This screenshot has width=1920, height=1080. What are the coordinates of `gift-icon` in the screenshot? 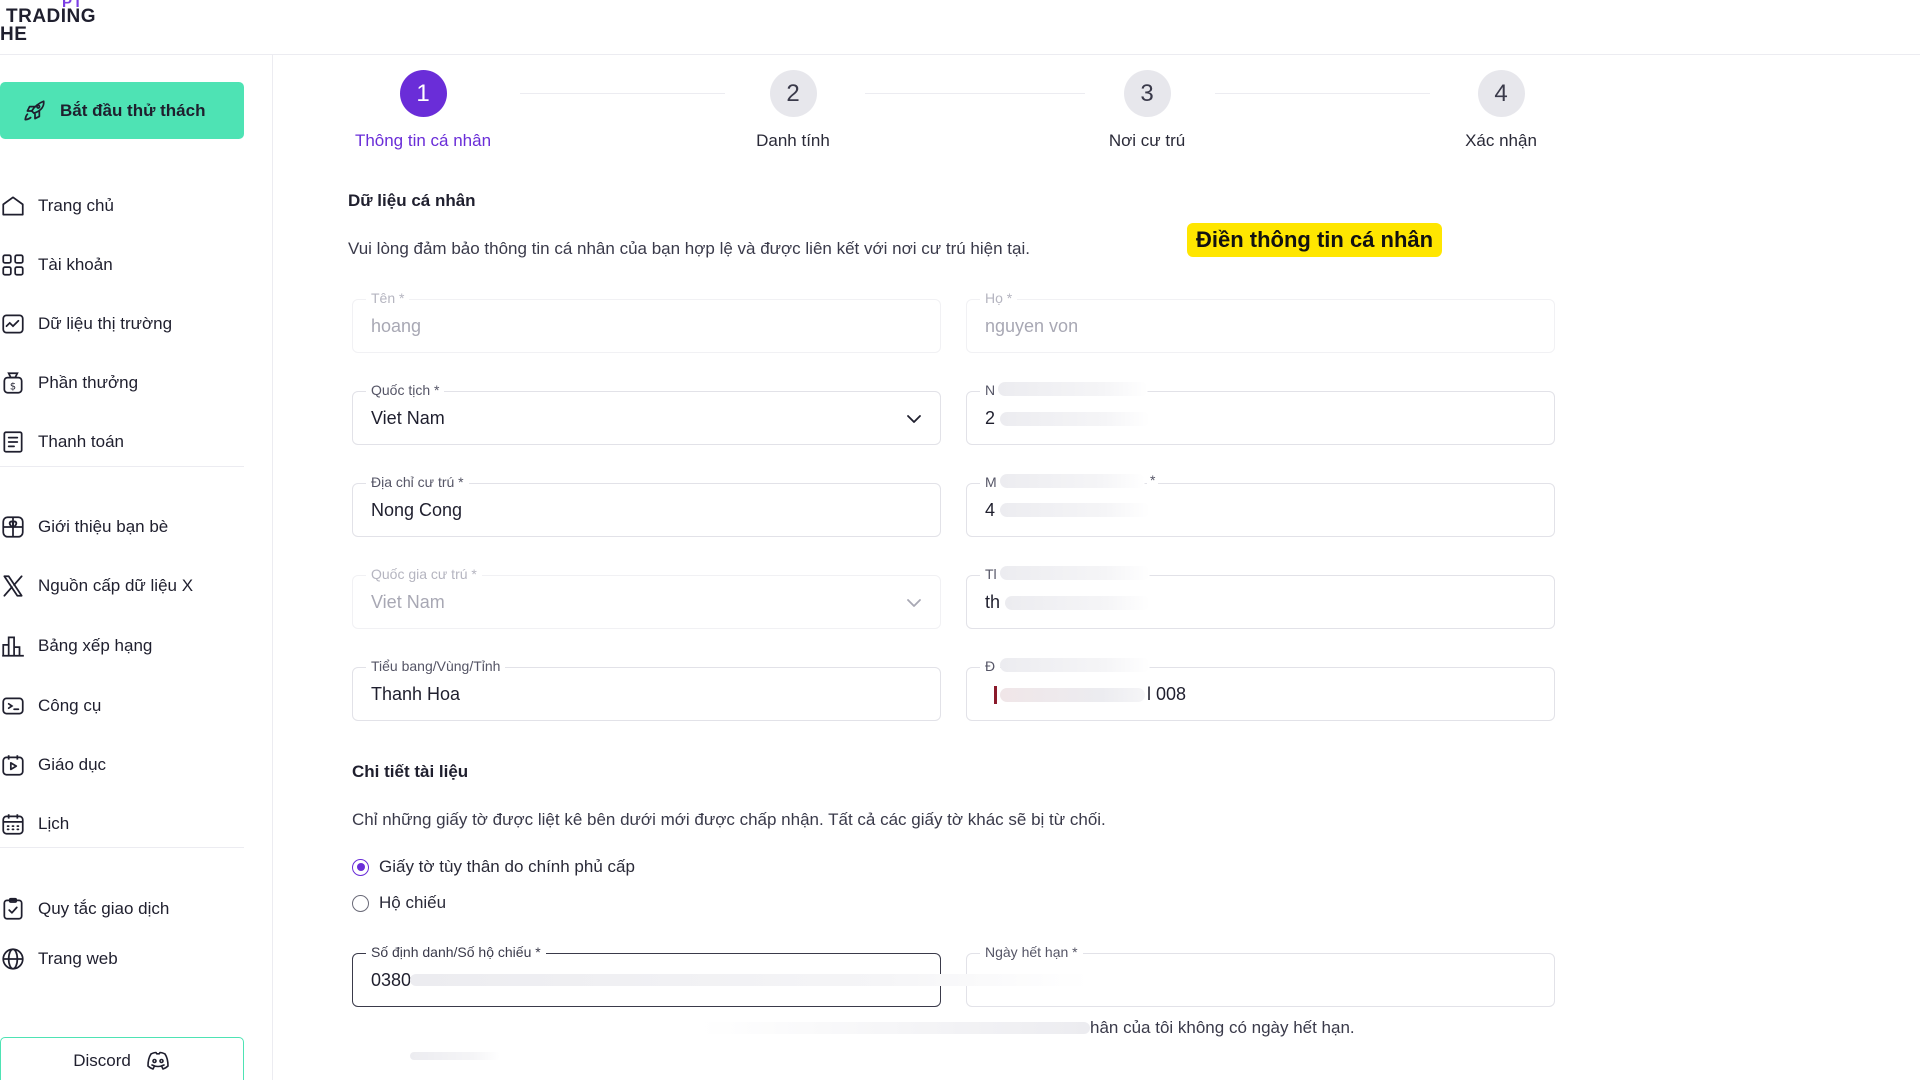 It's located at (13, 527).